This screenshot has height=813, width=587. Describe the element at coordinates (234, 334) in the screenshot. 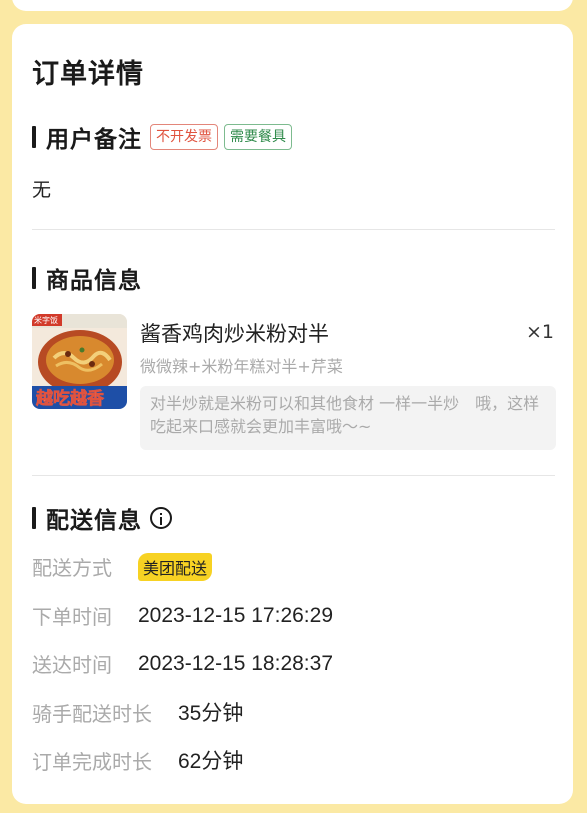

I see `product-name: 酱香鸡肉炒米粉对半` at that location.